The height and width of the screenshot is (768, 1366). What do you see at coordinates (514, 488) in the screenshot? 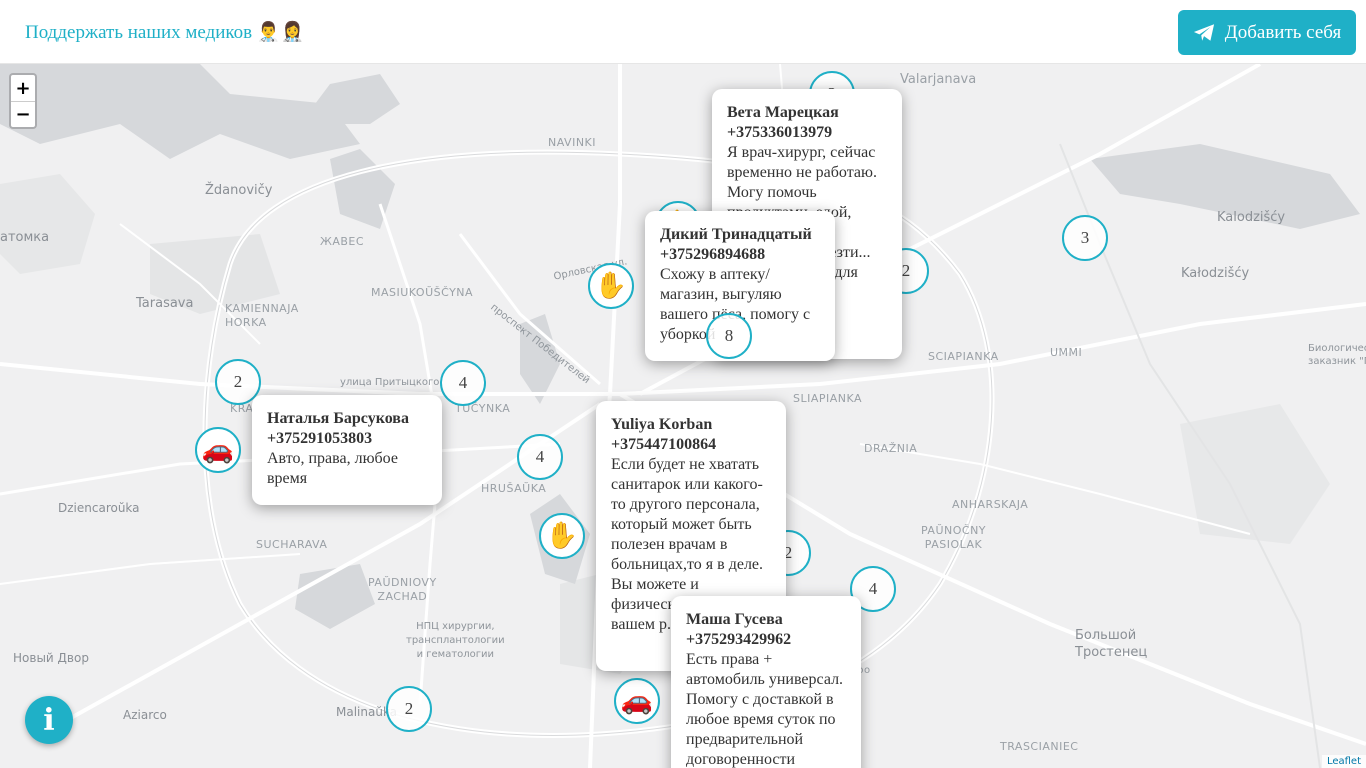
I see `label-hrusauka: HRUŠAŬKA` at bounding box center [514, 488].